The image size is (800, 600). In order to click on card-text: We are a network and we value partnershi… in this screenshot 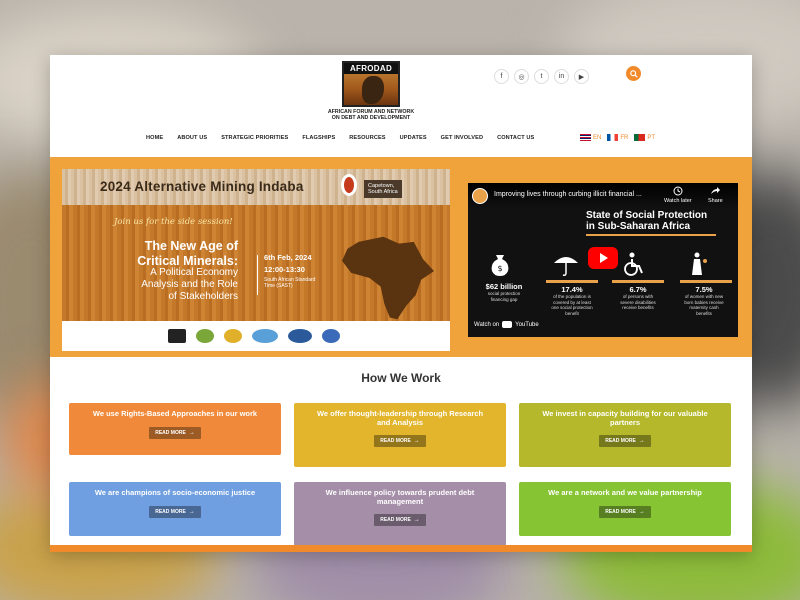, I will do `click(625, 492)`.